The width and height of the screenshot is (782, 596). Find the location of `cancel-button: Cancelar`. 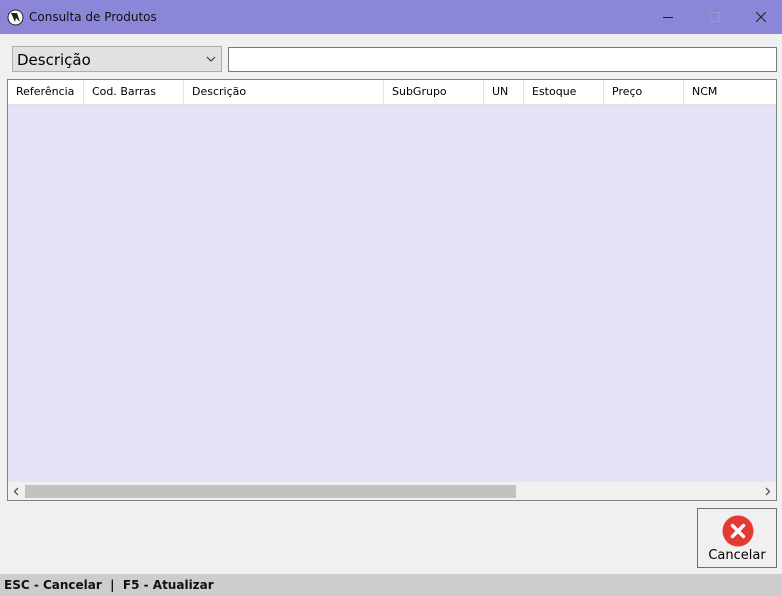

cancel-button: Cancelar is located at coordinates (737, 538).